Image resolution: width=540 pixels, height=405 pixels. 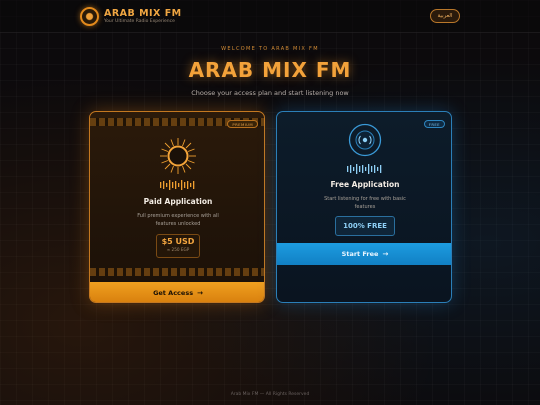 What do you see at coordinates (89, 16) in the screenshot?
I see `radio-logo-icon` at bounding box center [89, 16].